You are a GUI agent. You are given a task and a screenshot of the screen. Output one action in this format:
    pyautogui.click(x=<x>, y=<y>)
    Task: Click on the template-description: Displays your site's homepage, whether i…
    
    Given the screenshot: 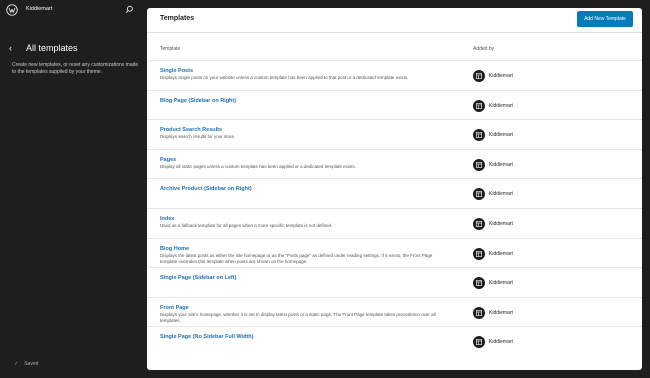 What is the action you would take?
    pyautogui.click(x=298, y=317)
    